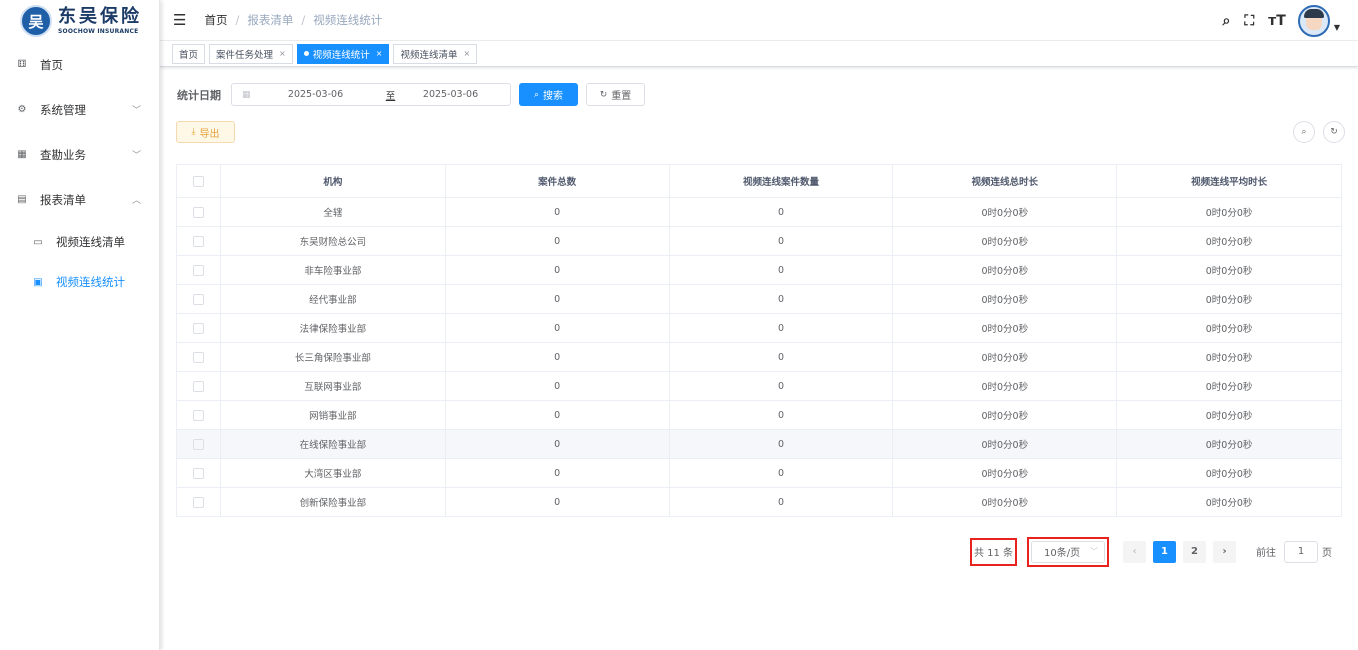 The image size is (1358, 650). What do you see at coordinates (615, 94) in the screenshot?
I see `reset-button: ↻ 重置` at bounding box center [615, 94].